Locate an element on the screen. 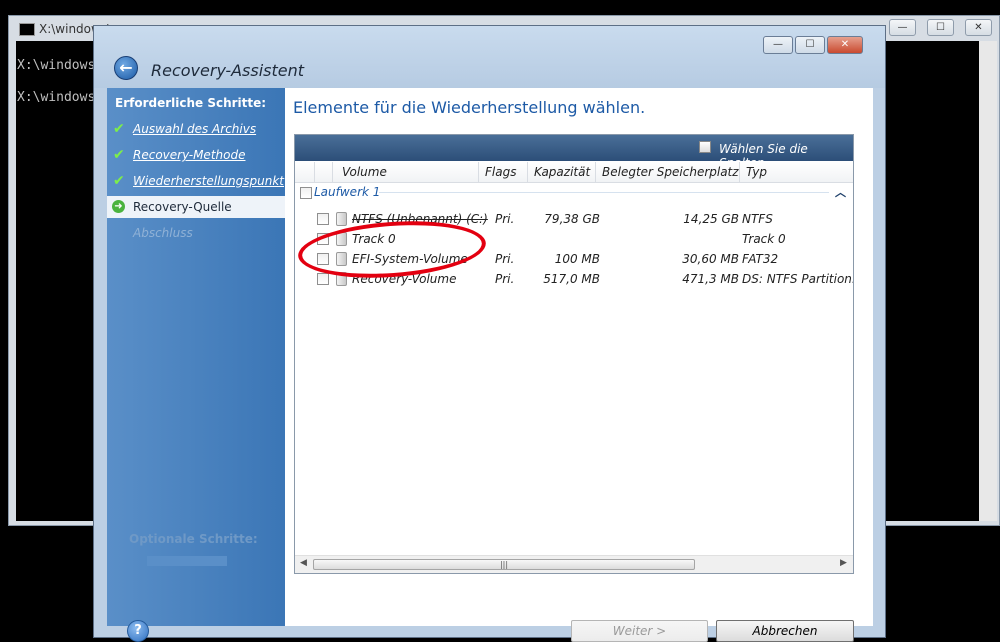 The image size is (1000, 642). used-space-cell: 30,60 MB is located at coordinates (710, 259).